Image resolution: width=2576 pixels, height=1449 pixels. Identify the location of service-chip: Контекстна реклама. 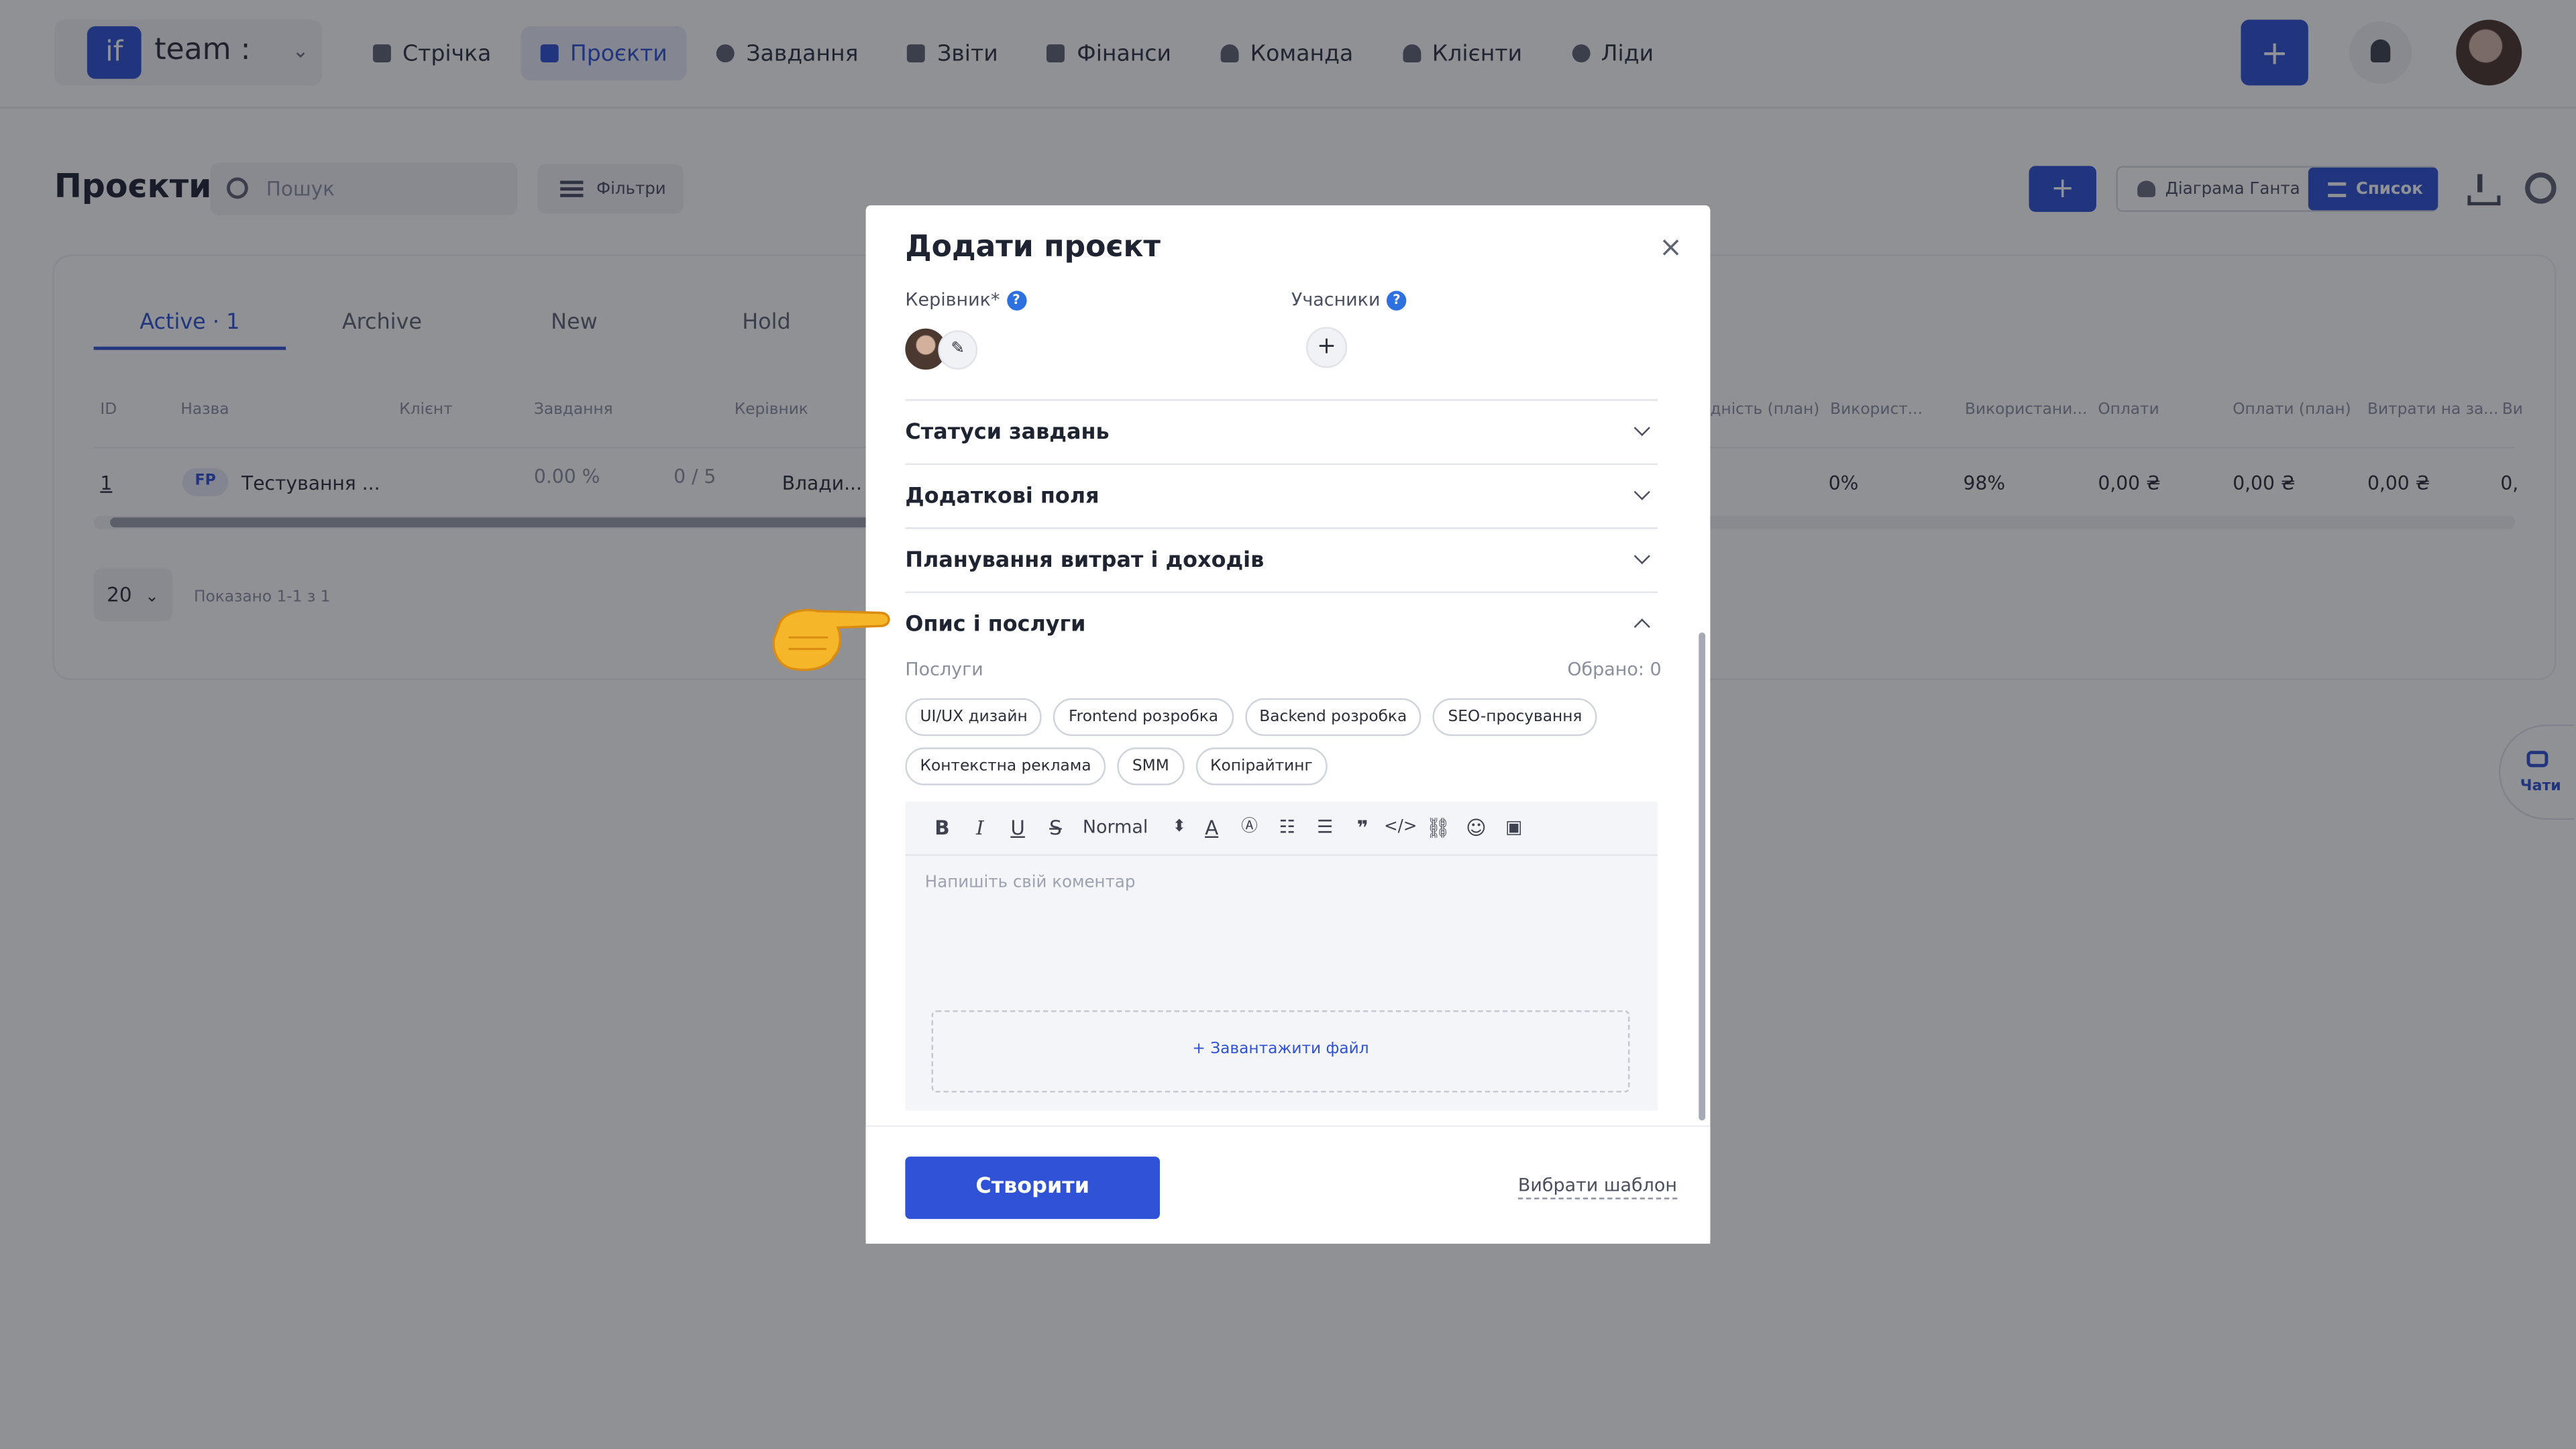
(1005, 766).